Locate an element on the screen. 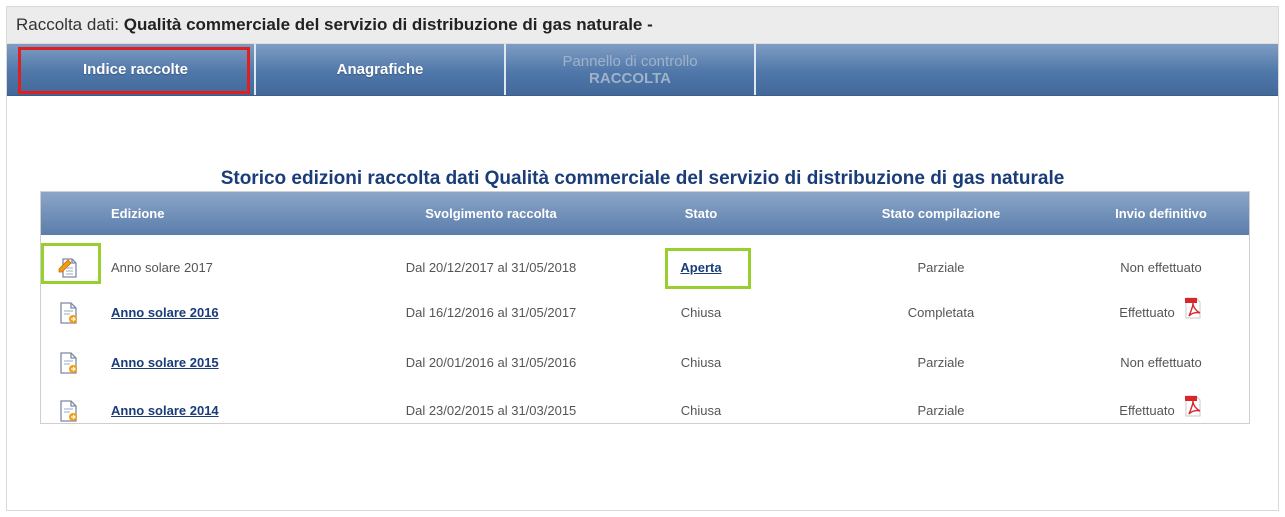  edit-document-icon is located at coordinates (69, 268).